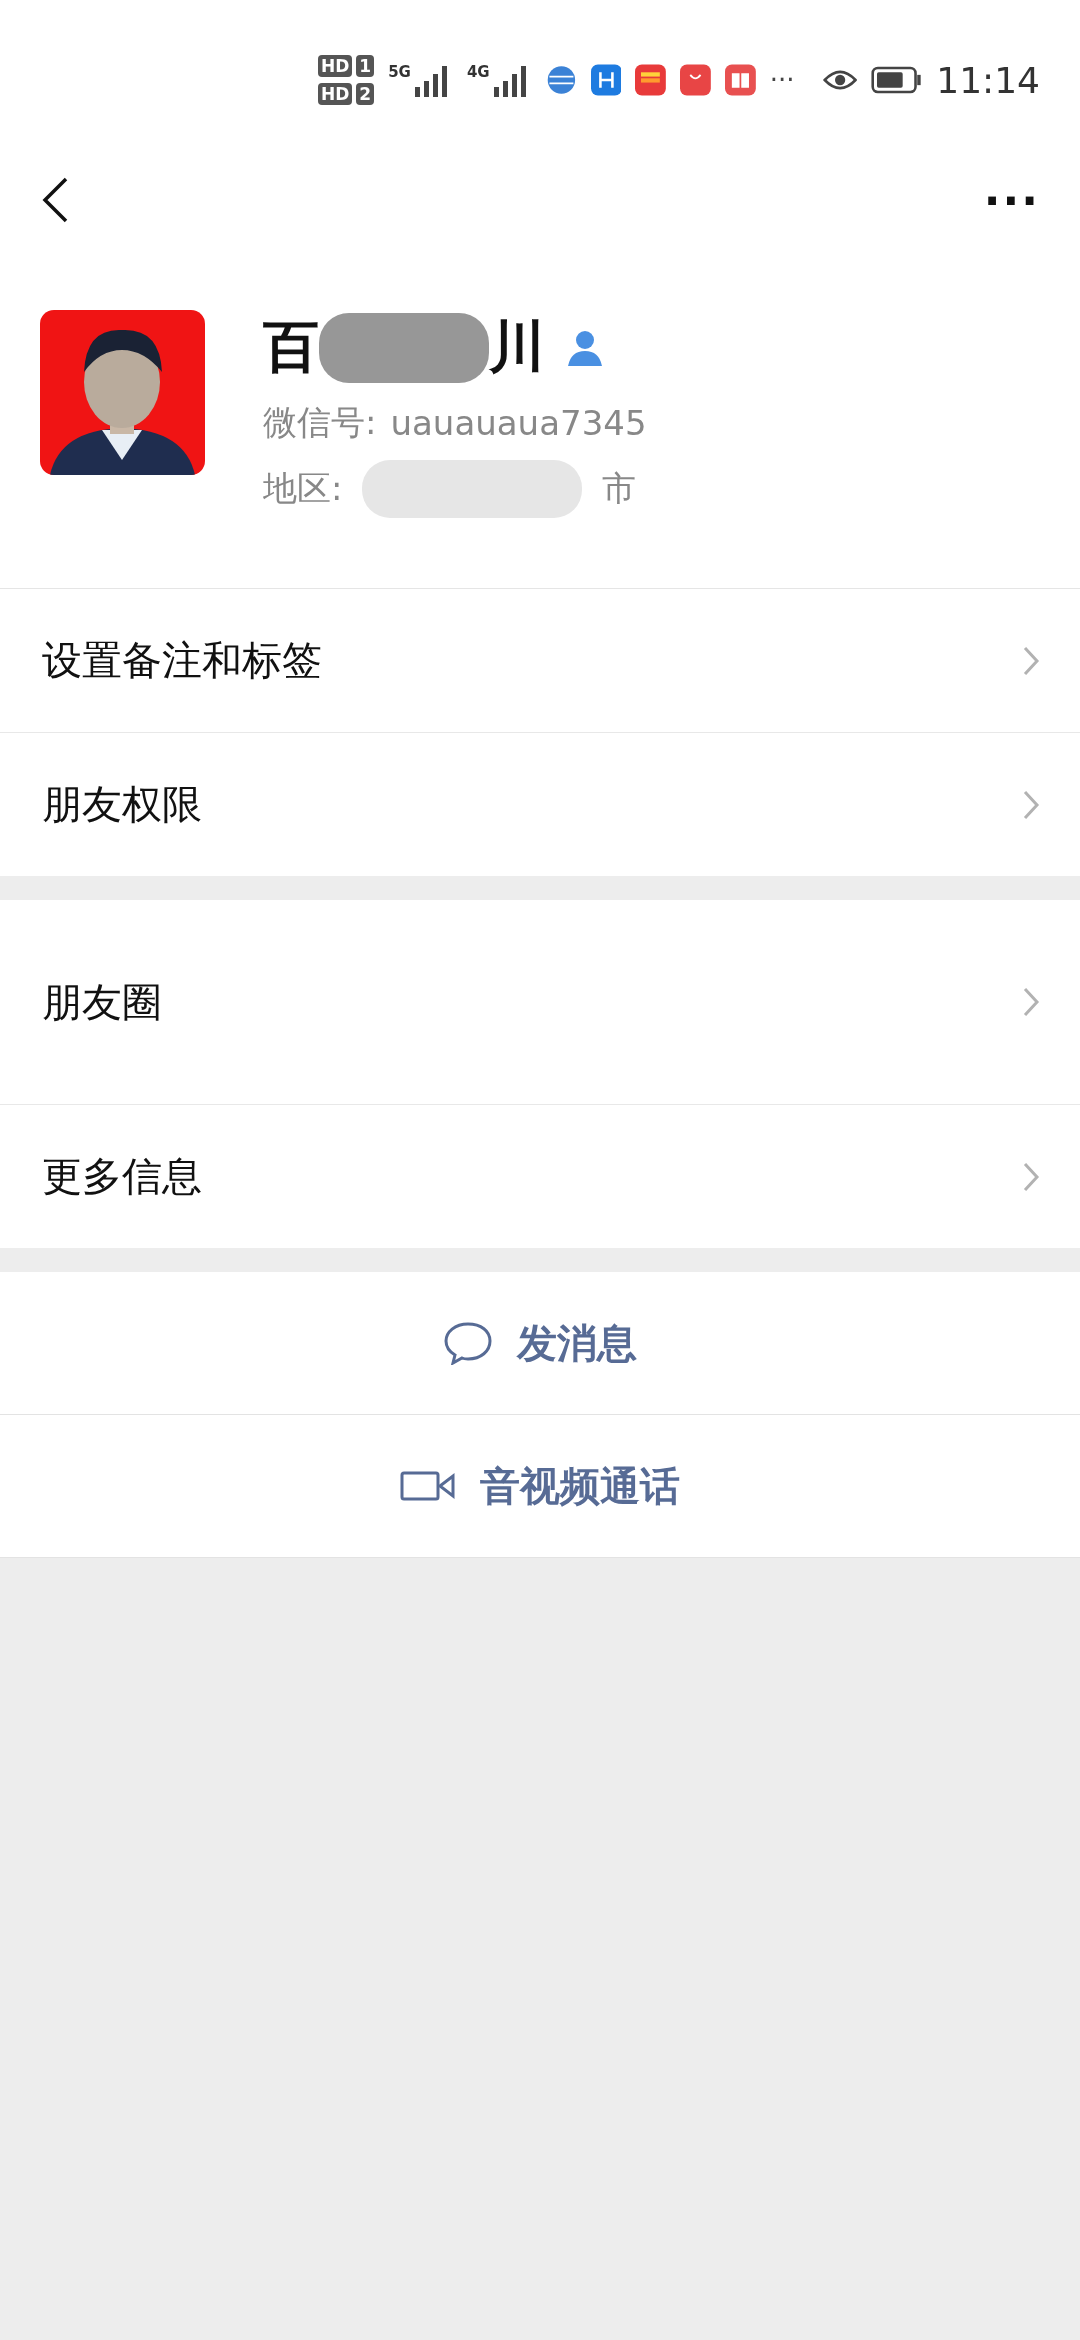 The height and width of the screenshot is (2340, 1080). Describe the element at coordinates (619, 488) in the screenshot. I see `region-end: 市` at that location.